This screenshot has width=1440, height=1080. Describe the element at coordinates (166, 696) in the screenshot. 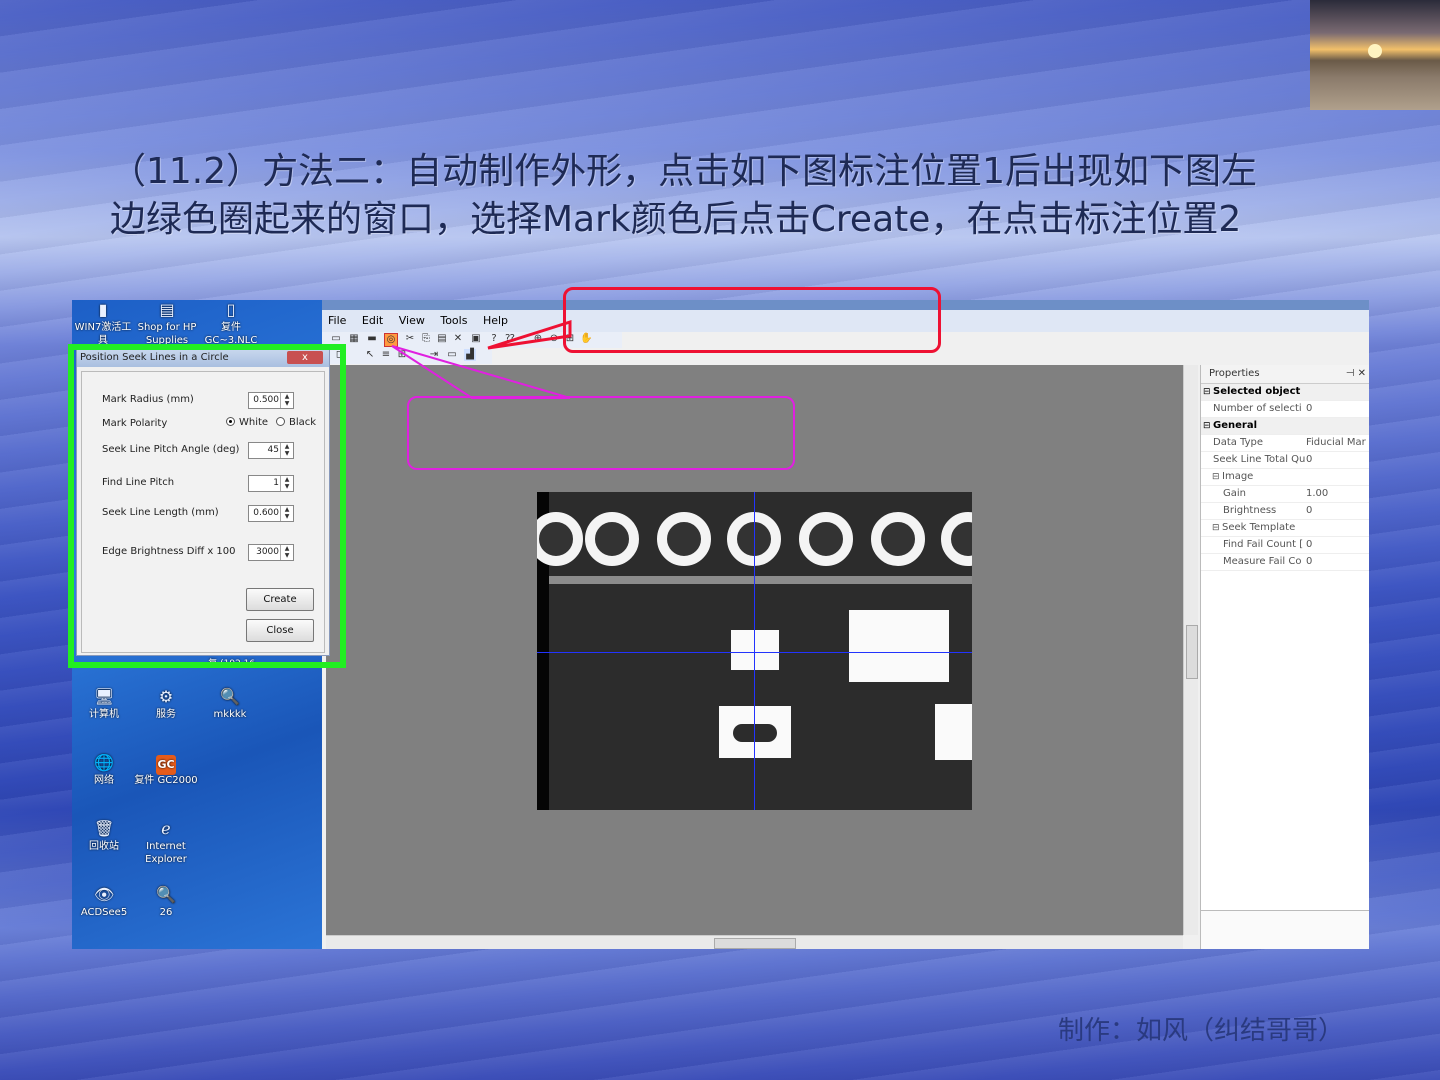

I see `gear-icon: ⚙` at that location.